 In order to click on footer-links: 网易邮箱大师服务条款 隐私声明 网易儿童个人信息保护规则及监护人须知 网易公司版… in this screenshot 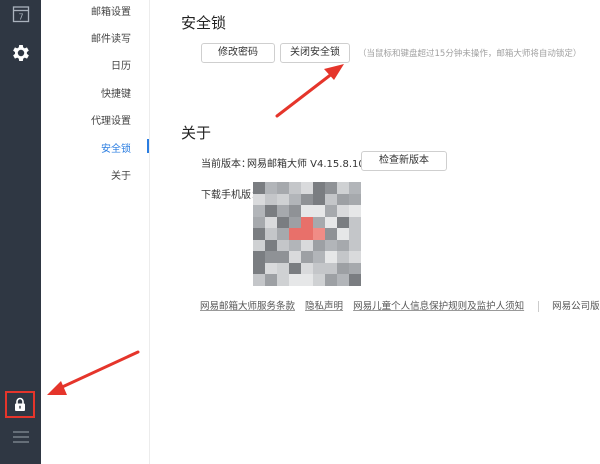, I will do `click(400, 305)`.